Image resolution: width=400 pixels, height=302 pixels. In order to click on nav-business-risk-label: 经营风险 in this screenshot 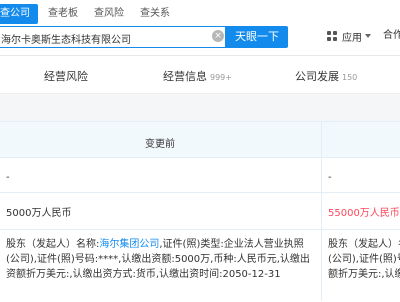, I will do `click(66, 76)`.